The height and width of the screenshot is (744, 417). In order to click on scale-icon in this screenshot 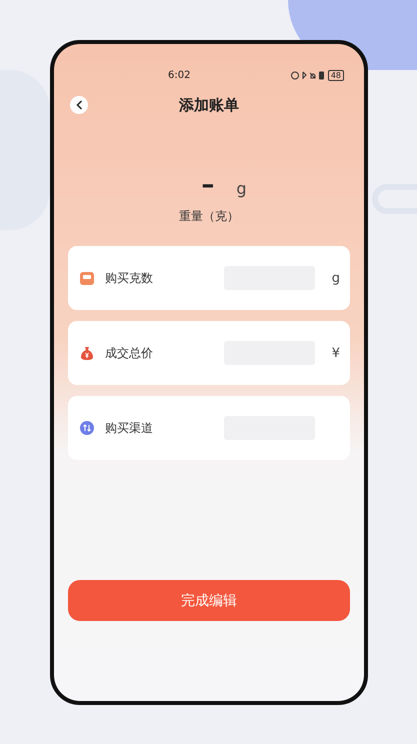, I will do `click(87, 278)`.